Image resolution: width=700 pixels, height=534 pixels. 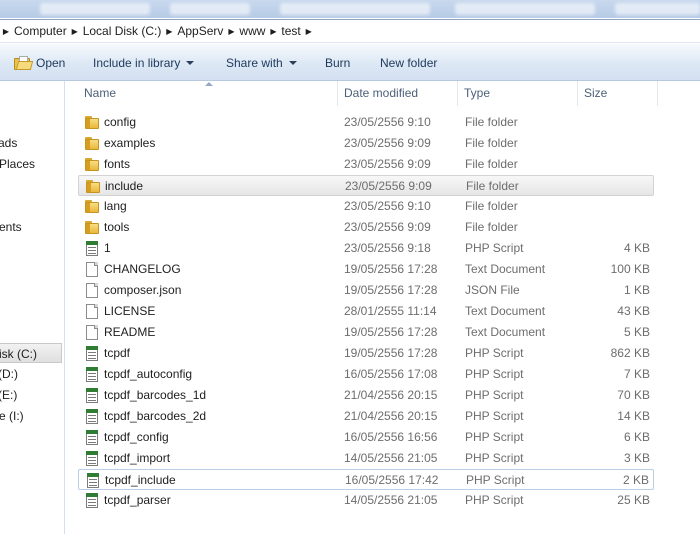 What do you see at coordinates (636, 332) in the screenshot?
I see `file-size: 5 KB` at bounding box center [636, 332].